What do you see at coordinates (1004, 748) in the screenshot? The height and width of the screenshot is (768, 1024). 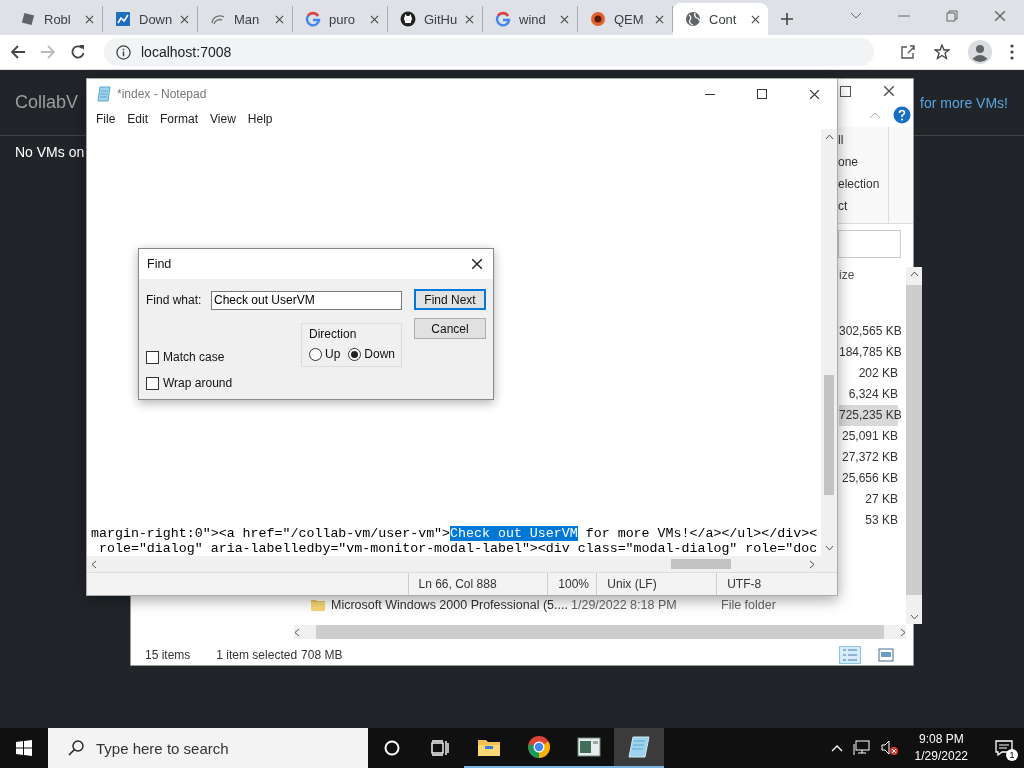 I see `notification-icon` at bounding box center [1004, 748].